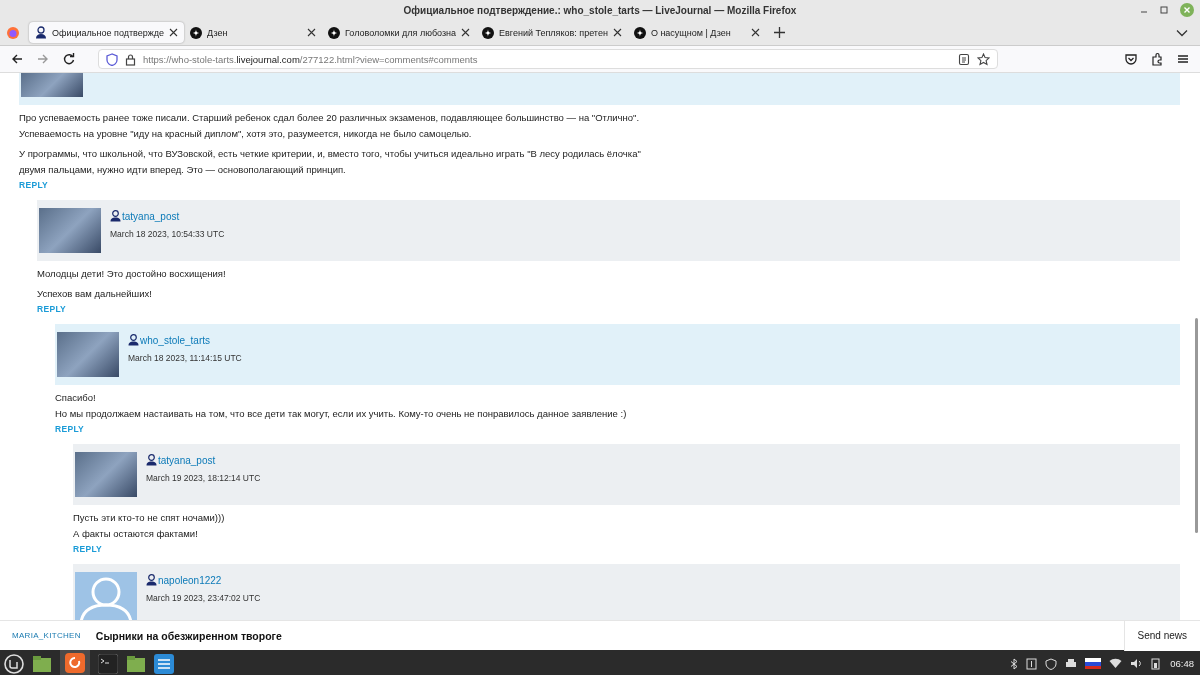 Image resolution: width=1200 pixels, height=675 pixels. I want to click on comment-text: Спасибо! Но мы продолжаем настаивать на том, что все дети так могут, если их учить. Кому-то очень не понравилось данное заявление :), so click(341, 406).